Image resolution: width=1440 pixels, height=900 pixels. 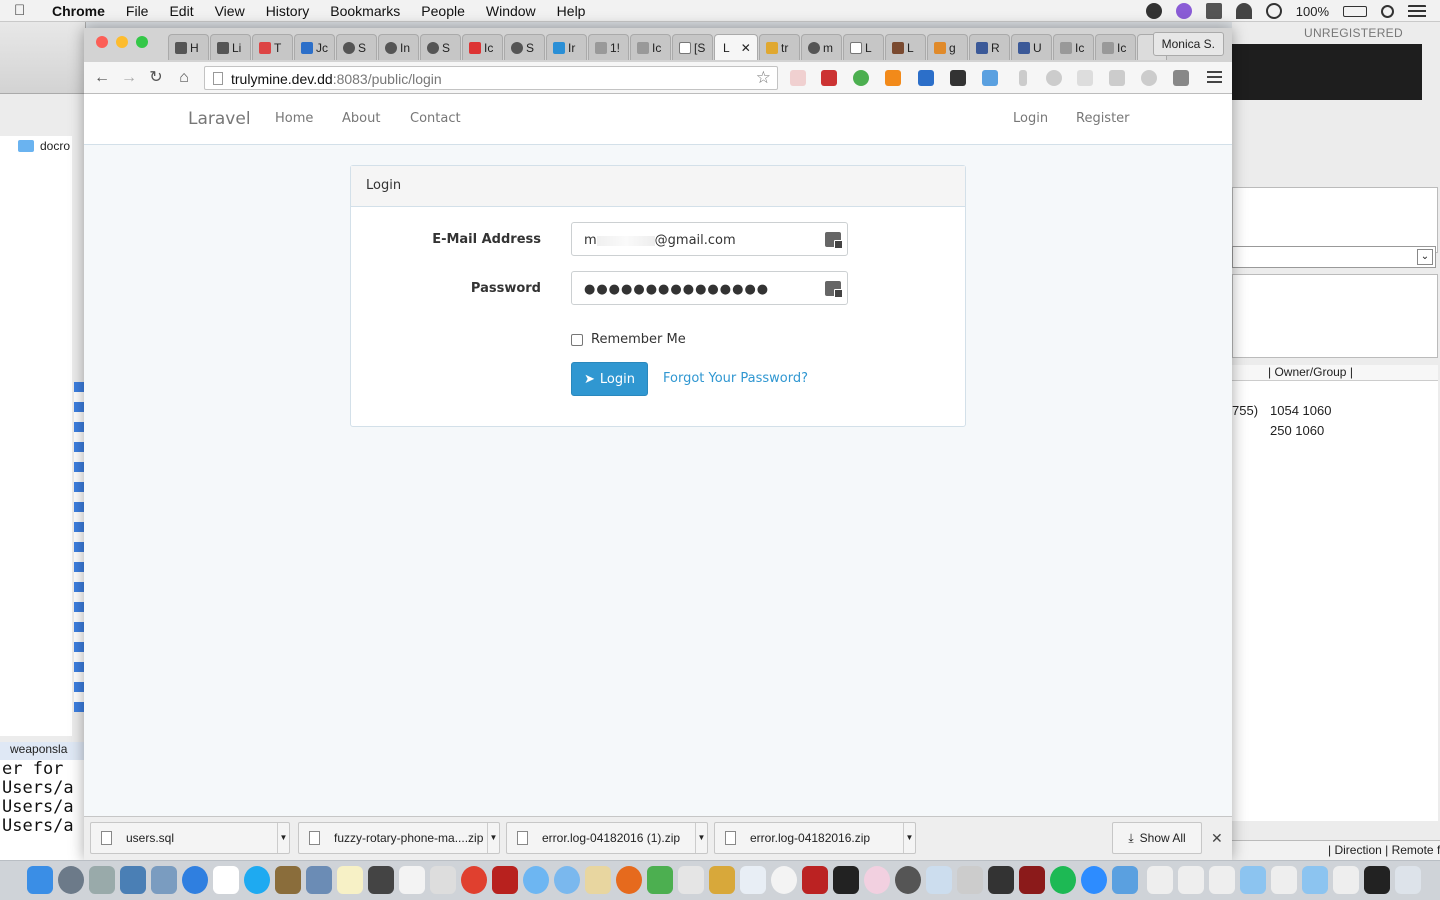 What do you see at coordinates (474, 880) in the screenshot?
I see `chrome-icon` at bounding box center [474, 880].